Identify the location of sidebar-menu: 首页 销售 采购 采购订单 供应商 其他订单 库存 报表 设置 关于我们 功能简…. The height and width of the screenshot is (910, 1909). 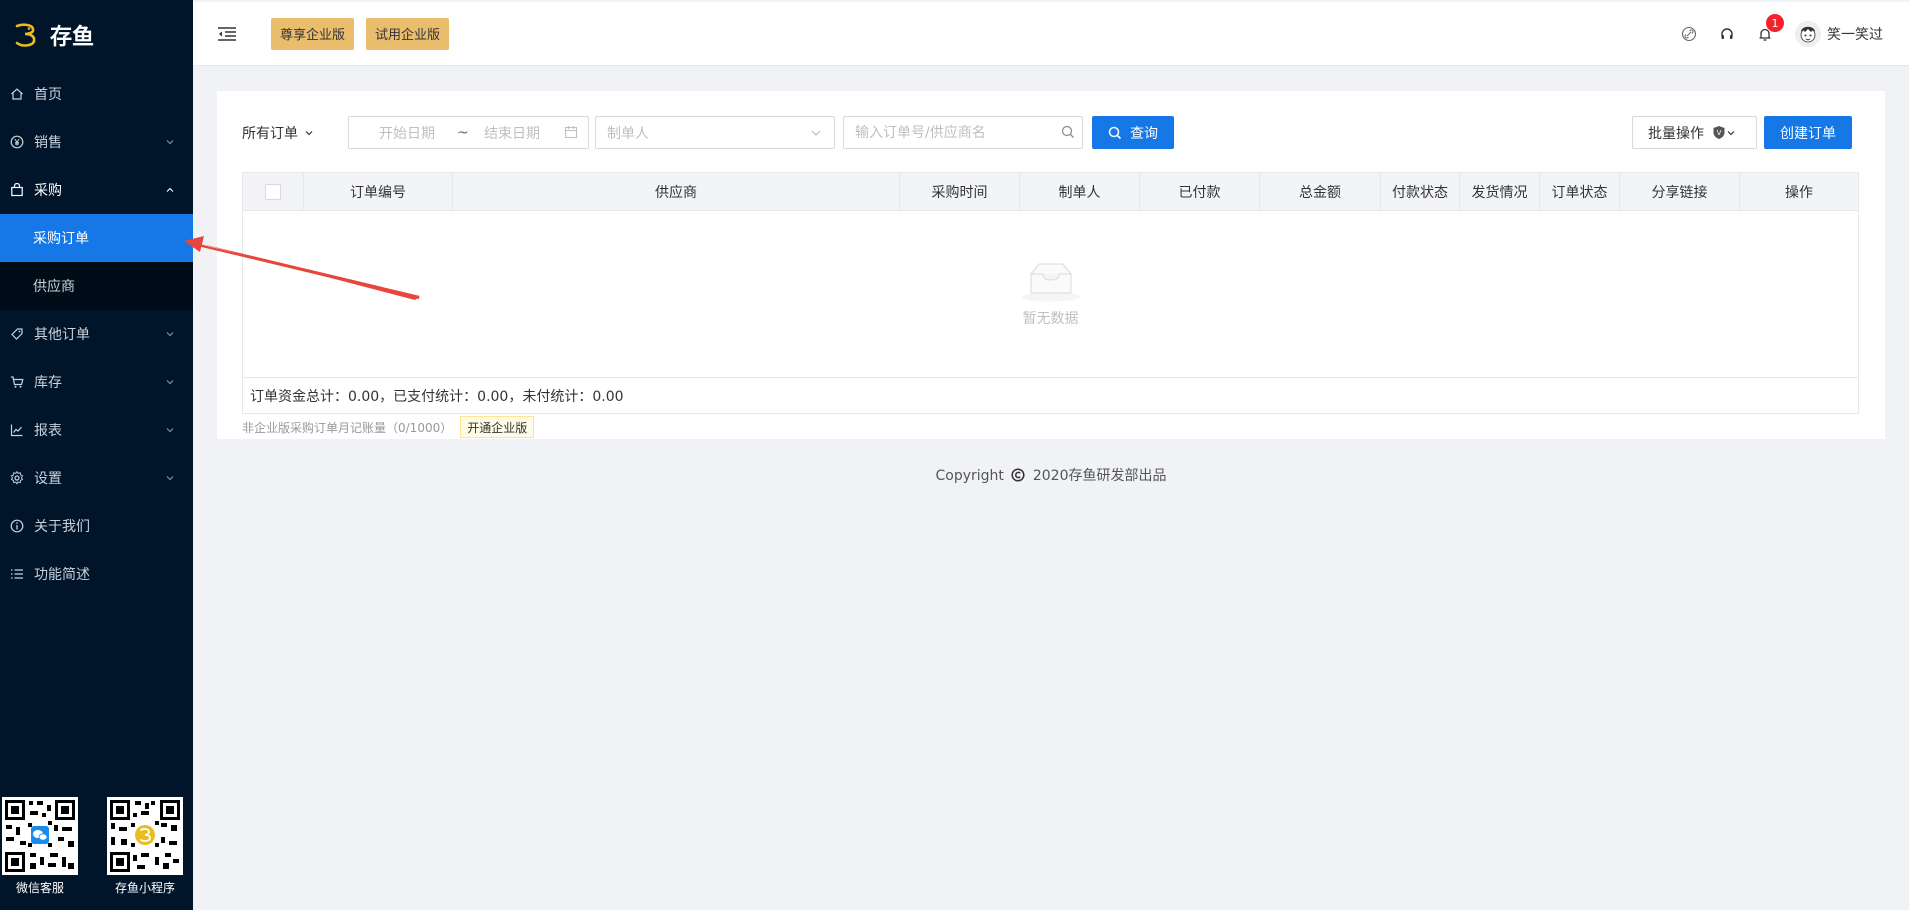
(96, 334).